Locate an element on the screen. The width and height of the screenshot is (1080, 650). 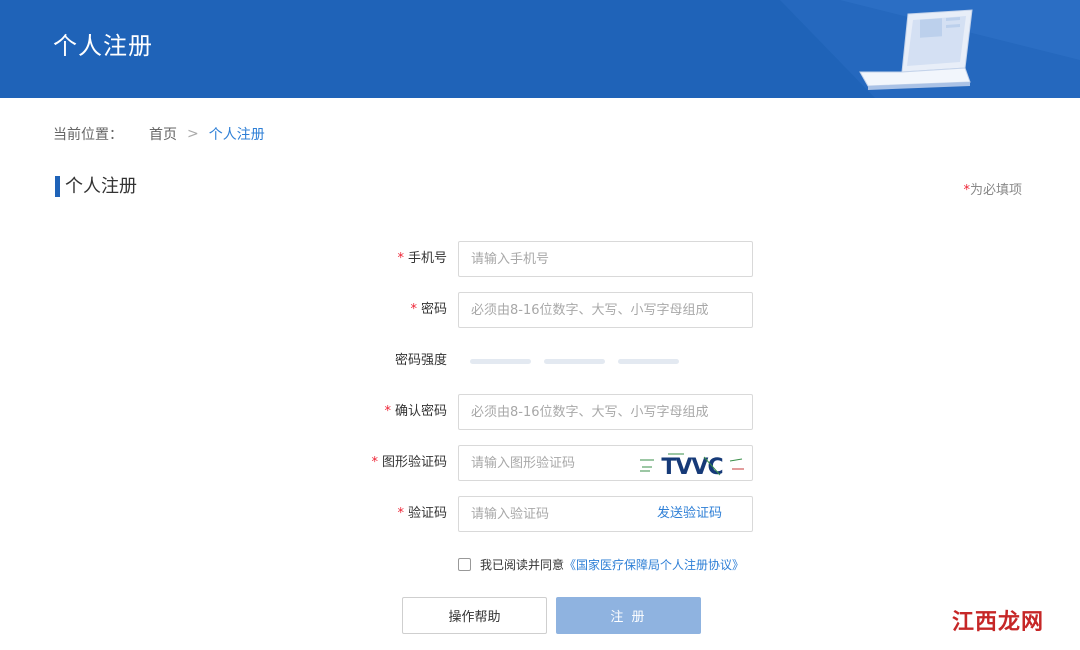
confirm-password-label: * 确认密码 is located at coordinates (415, 412).